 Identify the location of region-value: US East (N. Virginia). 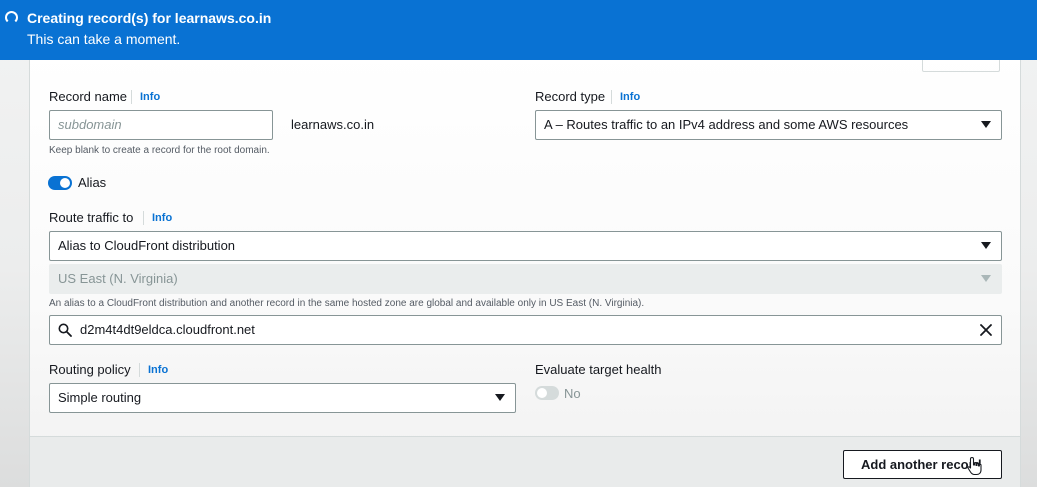
(118, 278).